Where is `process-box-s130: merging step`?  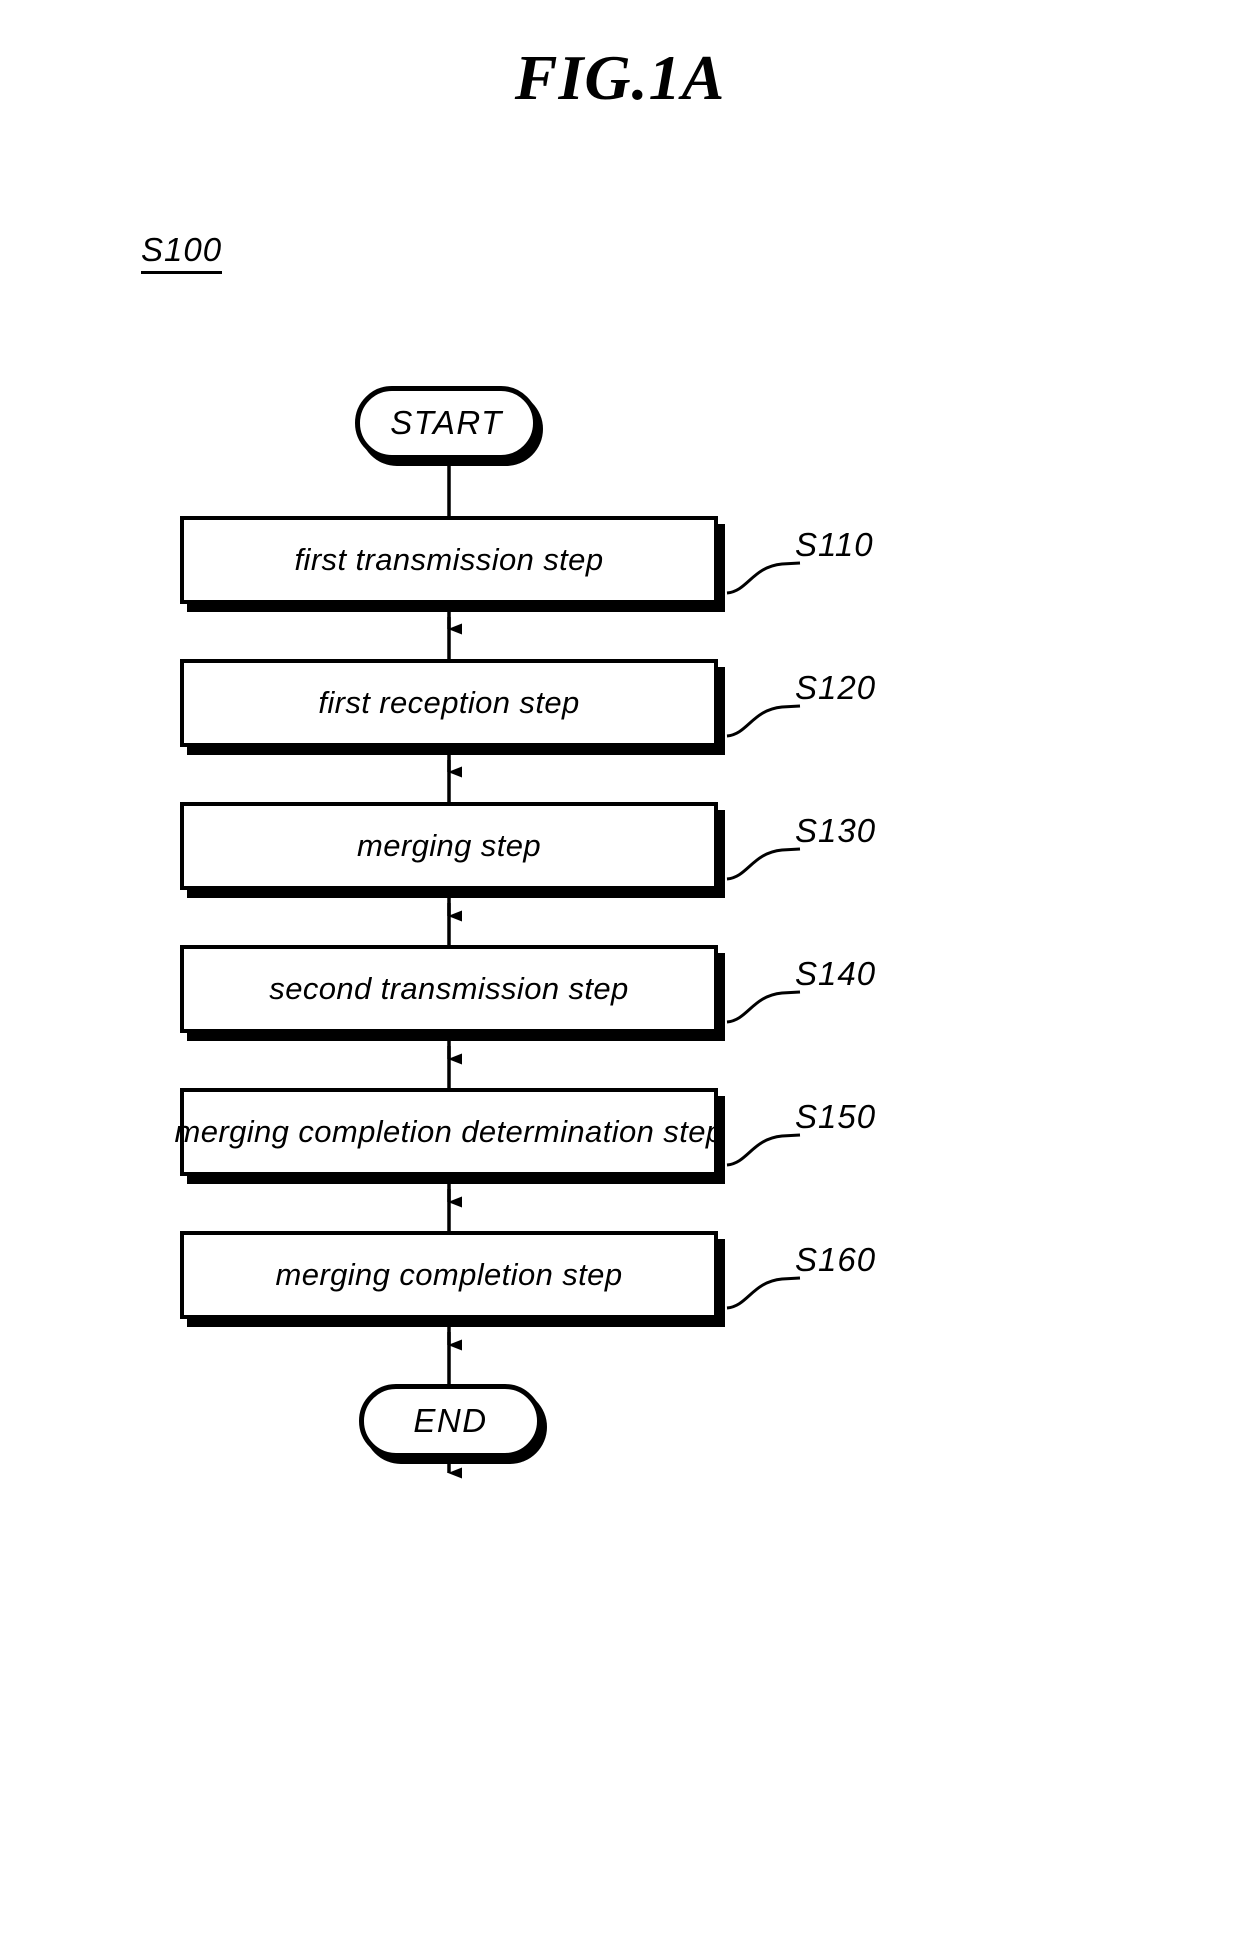
process-box-s130: merging step is located at coordinates (449, 846).